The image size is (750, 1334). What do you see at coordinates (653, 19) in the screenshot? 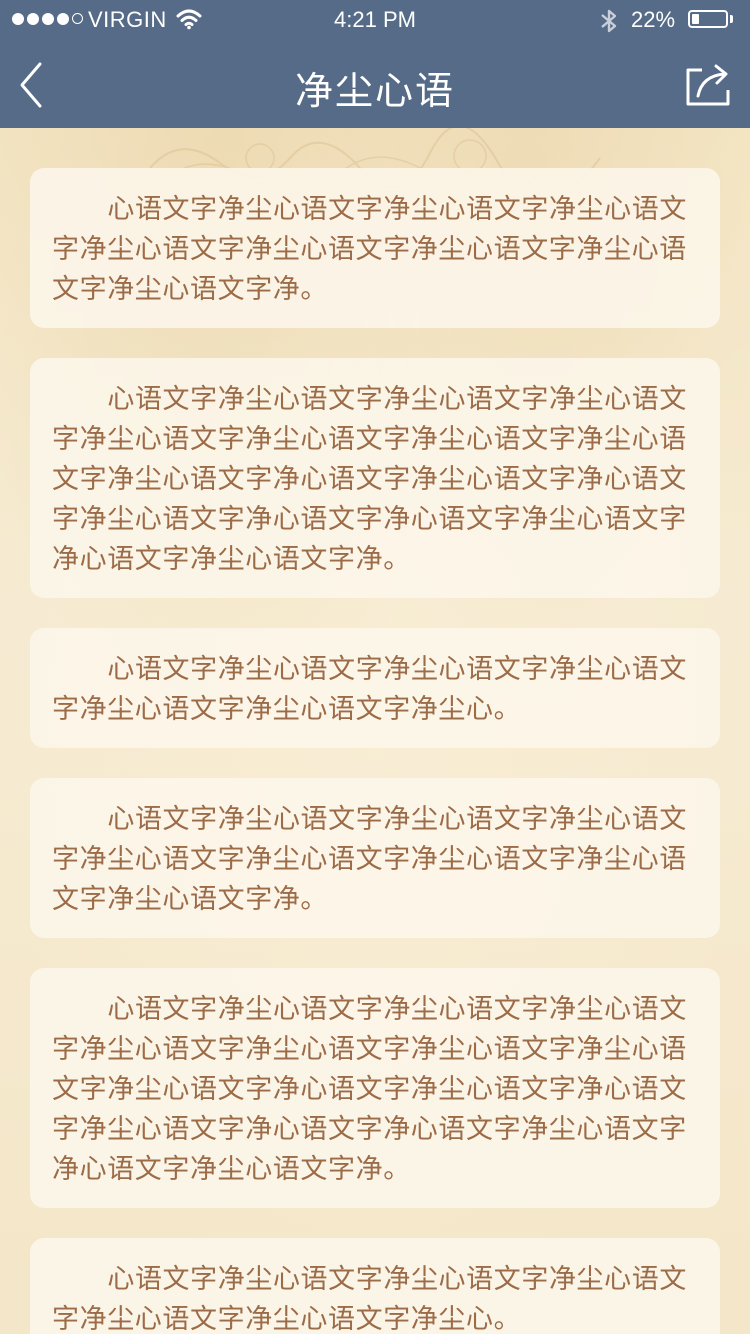
I see `battery-percentage: 22%` at bounding box center [653, 19].